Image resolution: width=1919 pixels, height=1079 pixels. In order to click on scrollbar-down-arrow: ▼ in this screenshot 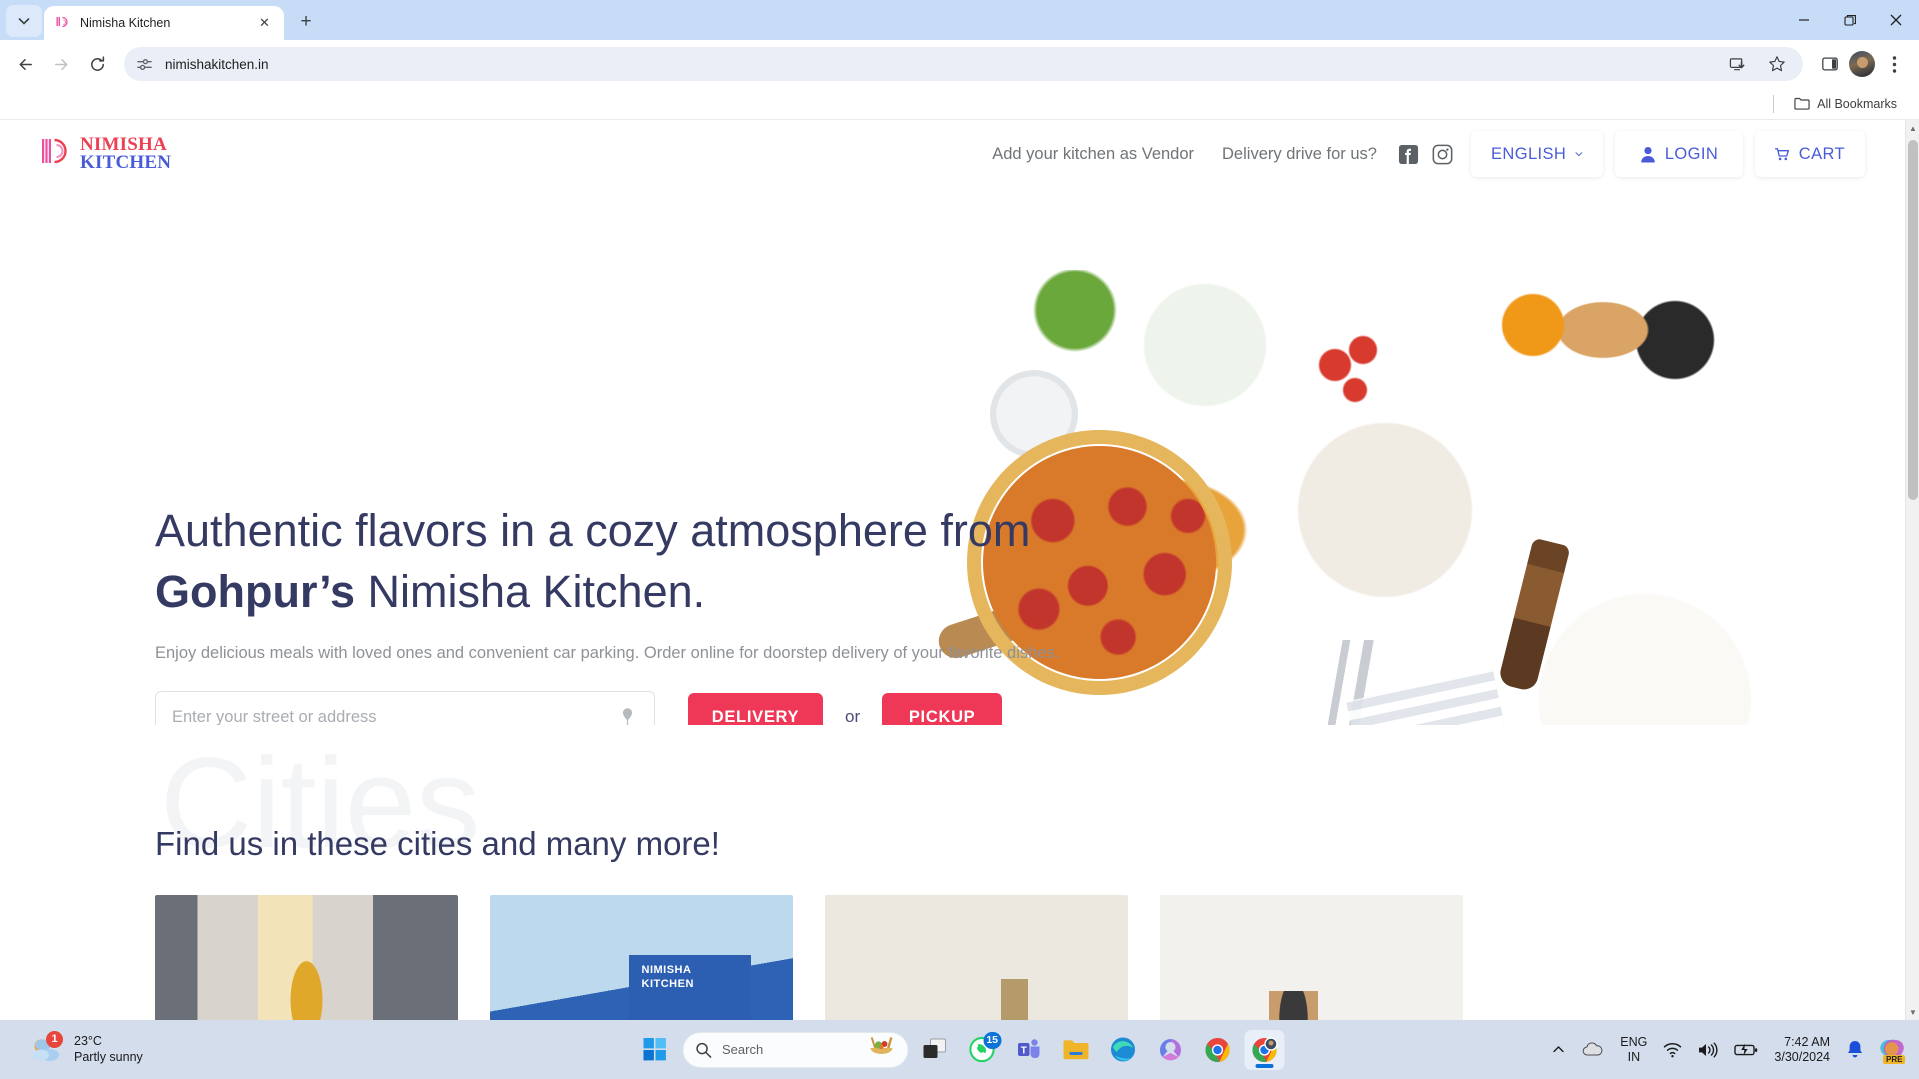, I will do `click(1912, 1012)`.